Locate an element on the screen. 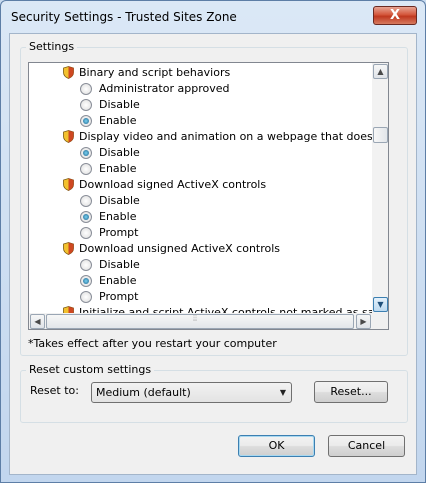  arrow-down-icon: ▼ is located at coordinates (380, 304).